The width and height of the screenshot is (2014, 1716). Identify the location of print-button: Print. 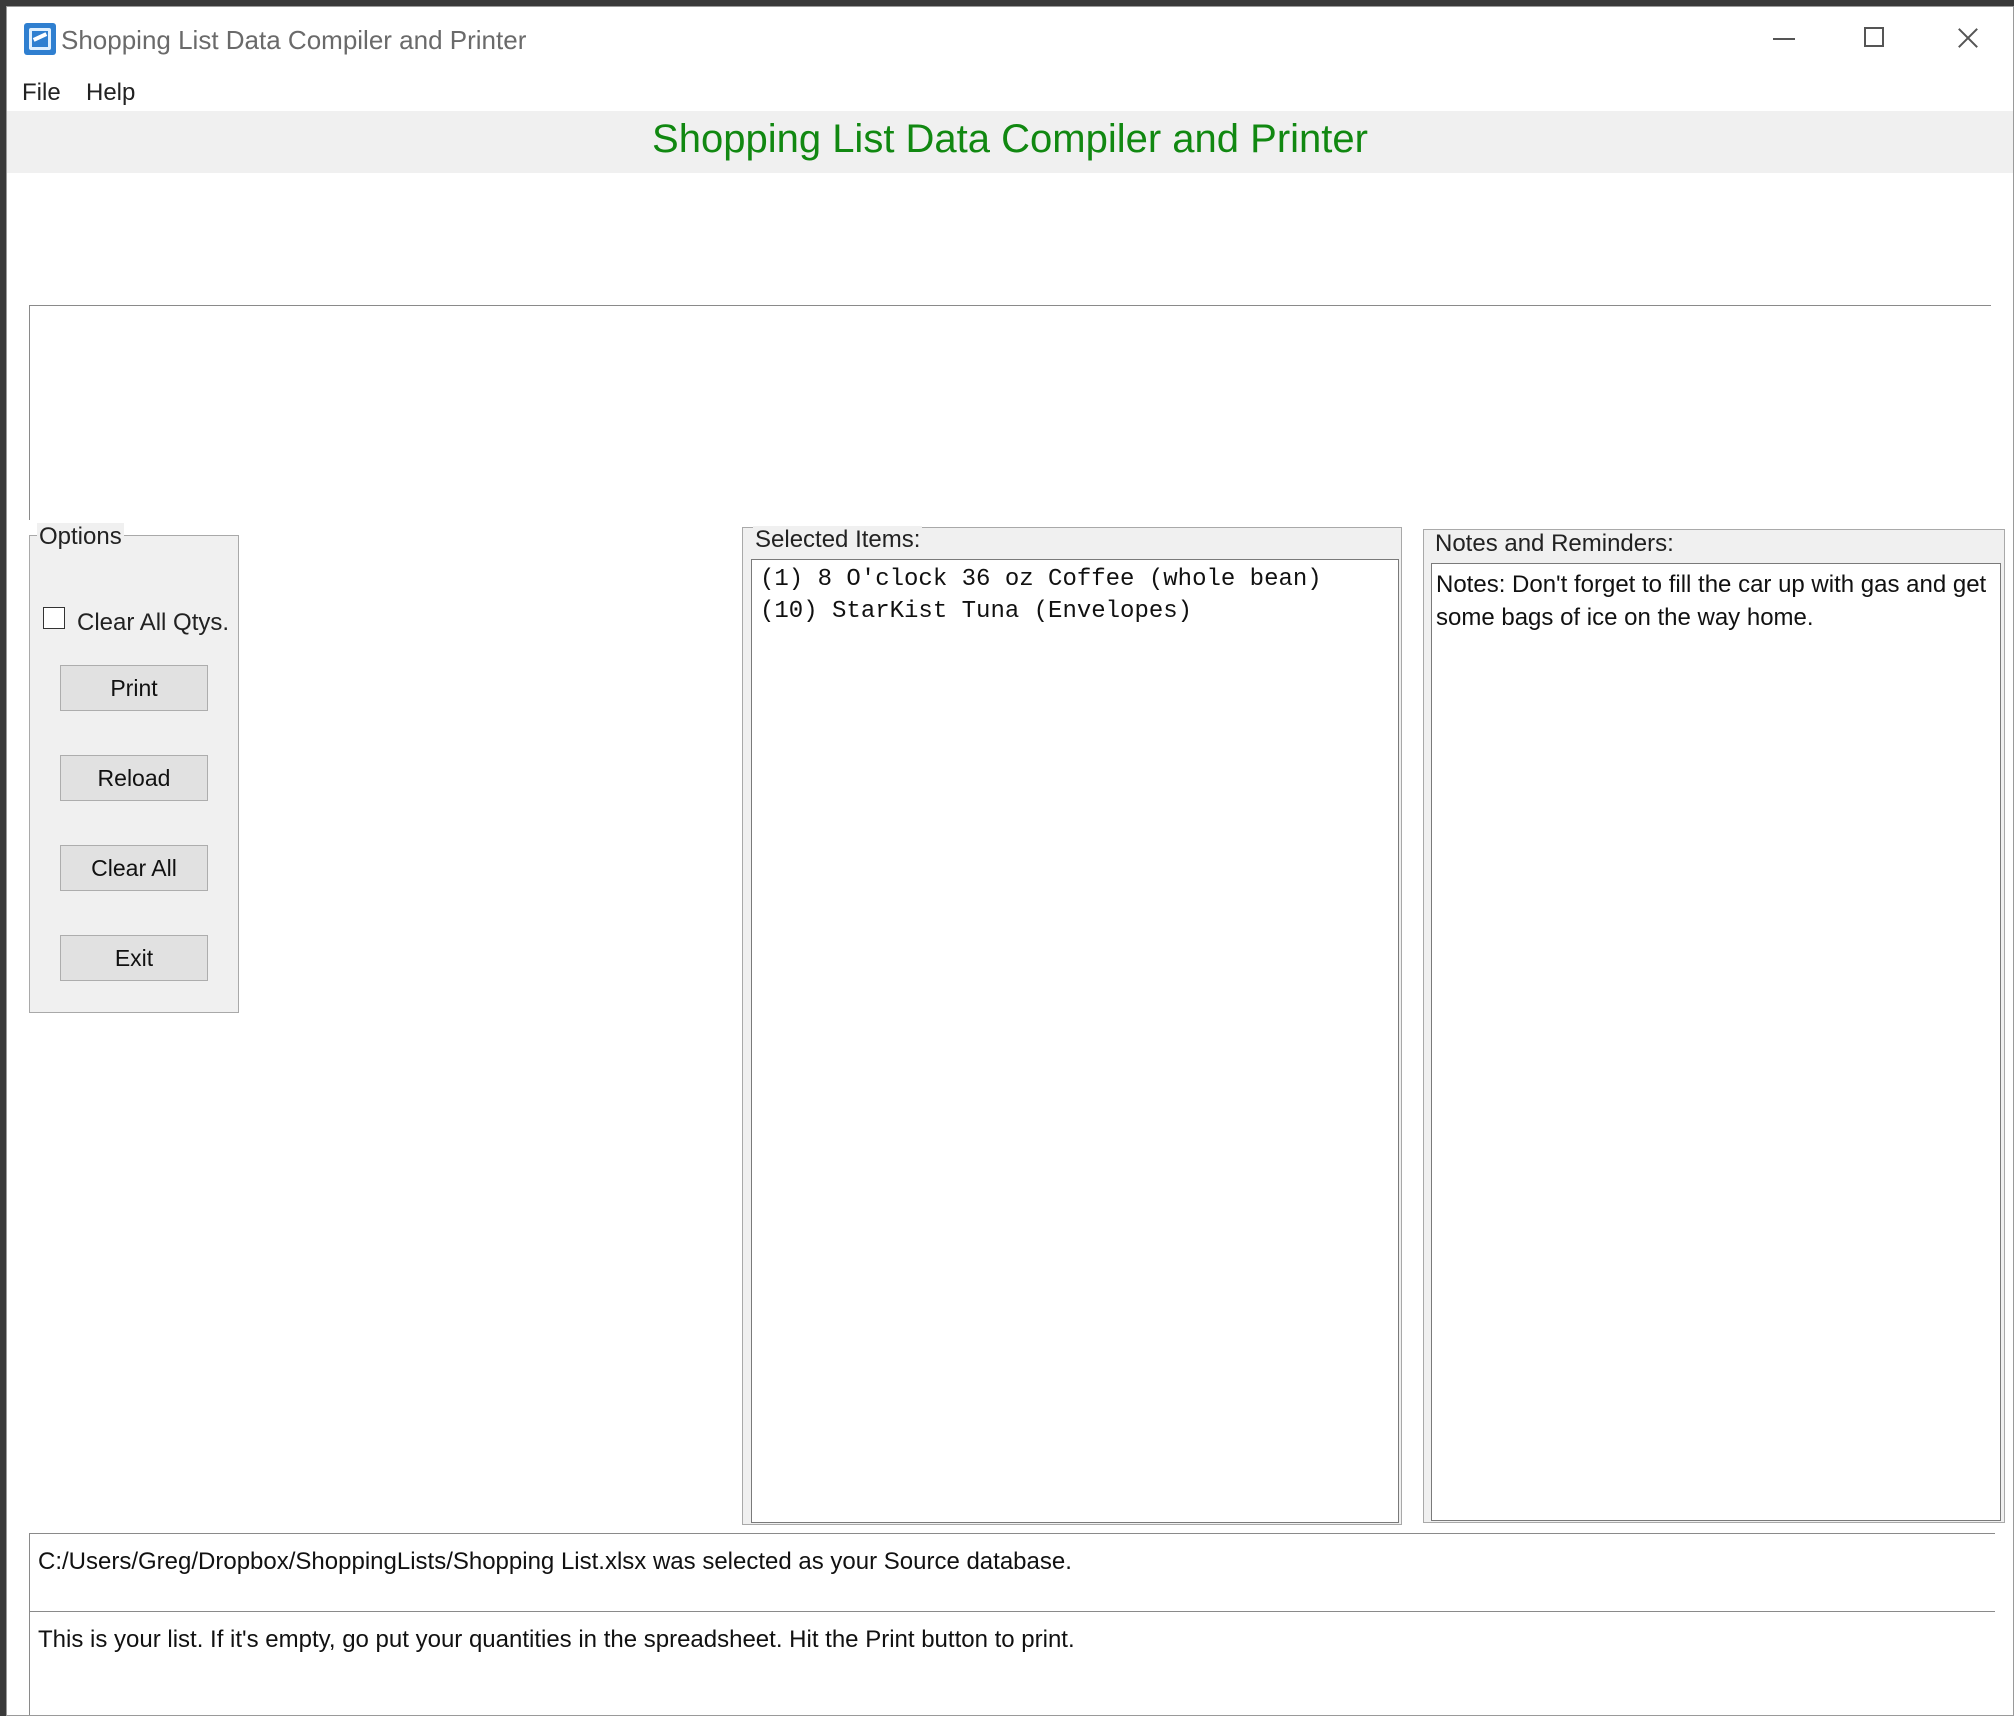
(134, 688).